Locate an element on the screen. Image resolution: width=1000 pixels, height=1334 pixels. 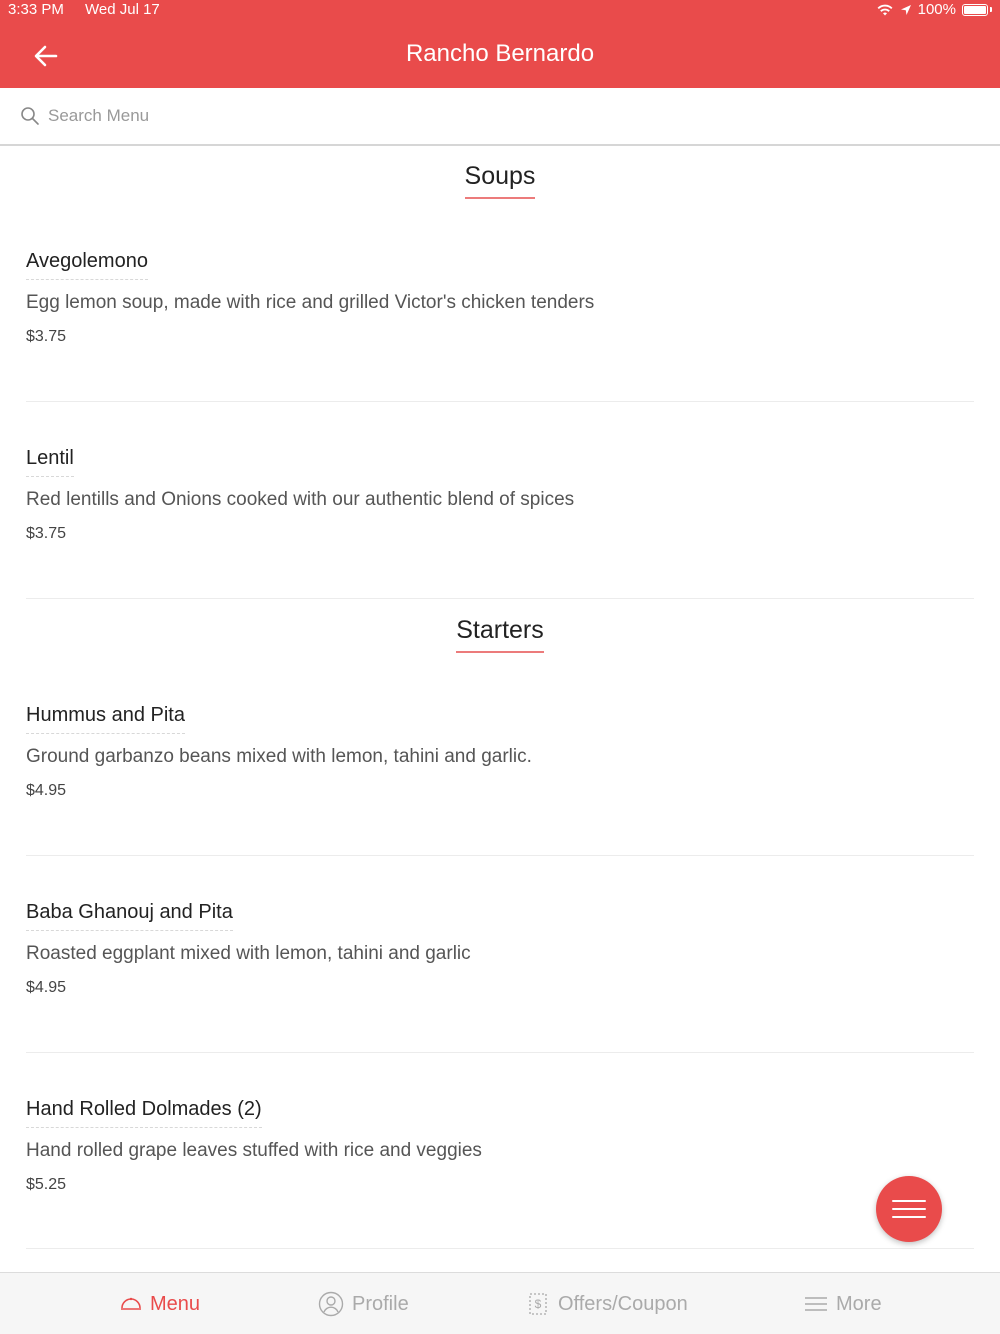
user-circle-icon is located at coordinates (331, 1304).